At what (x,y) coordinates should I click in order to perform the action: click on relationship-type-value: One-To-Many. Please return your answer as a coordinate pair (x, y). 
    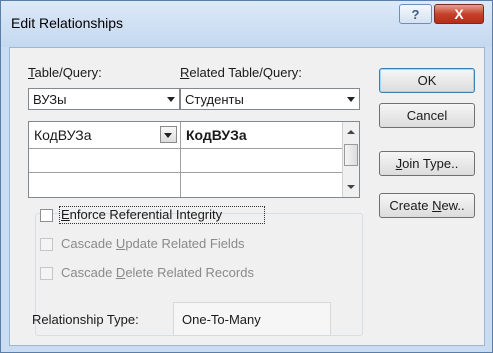
    Looking at the image, I should click on (221, 319).